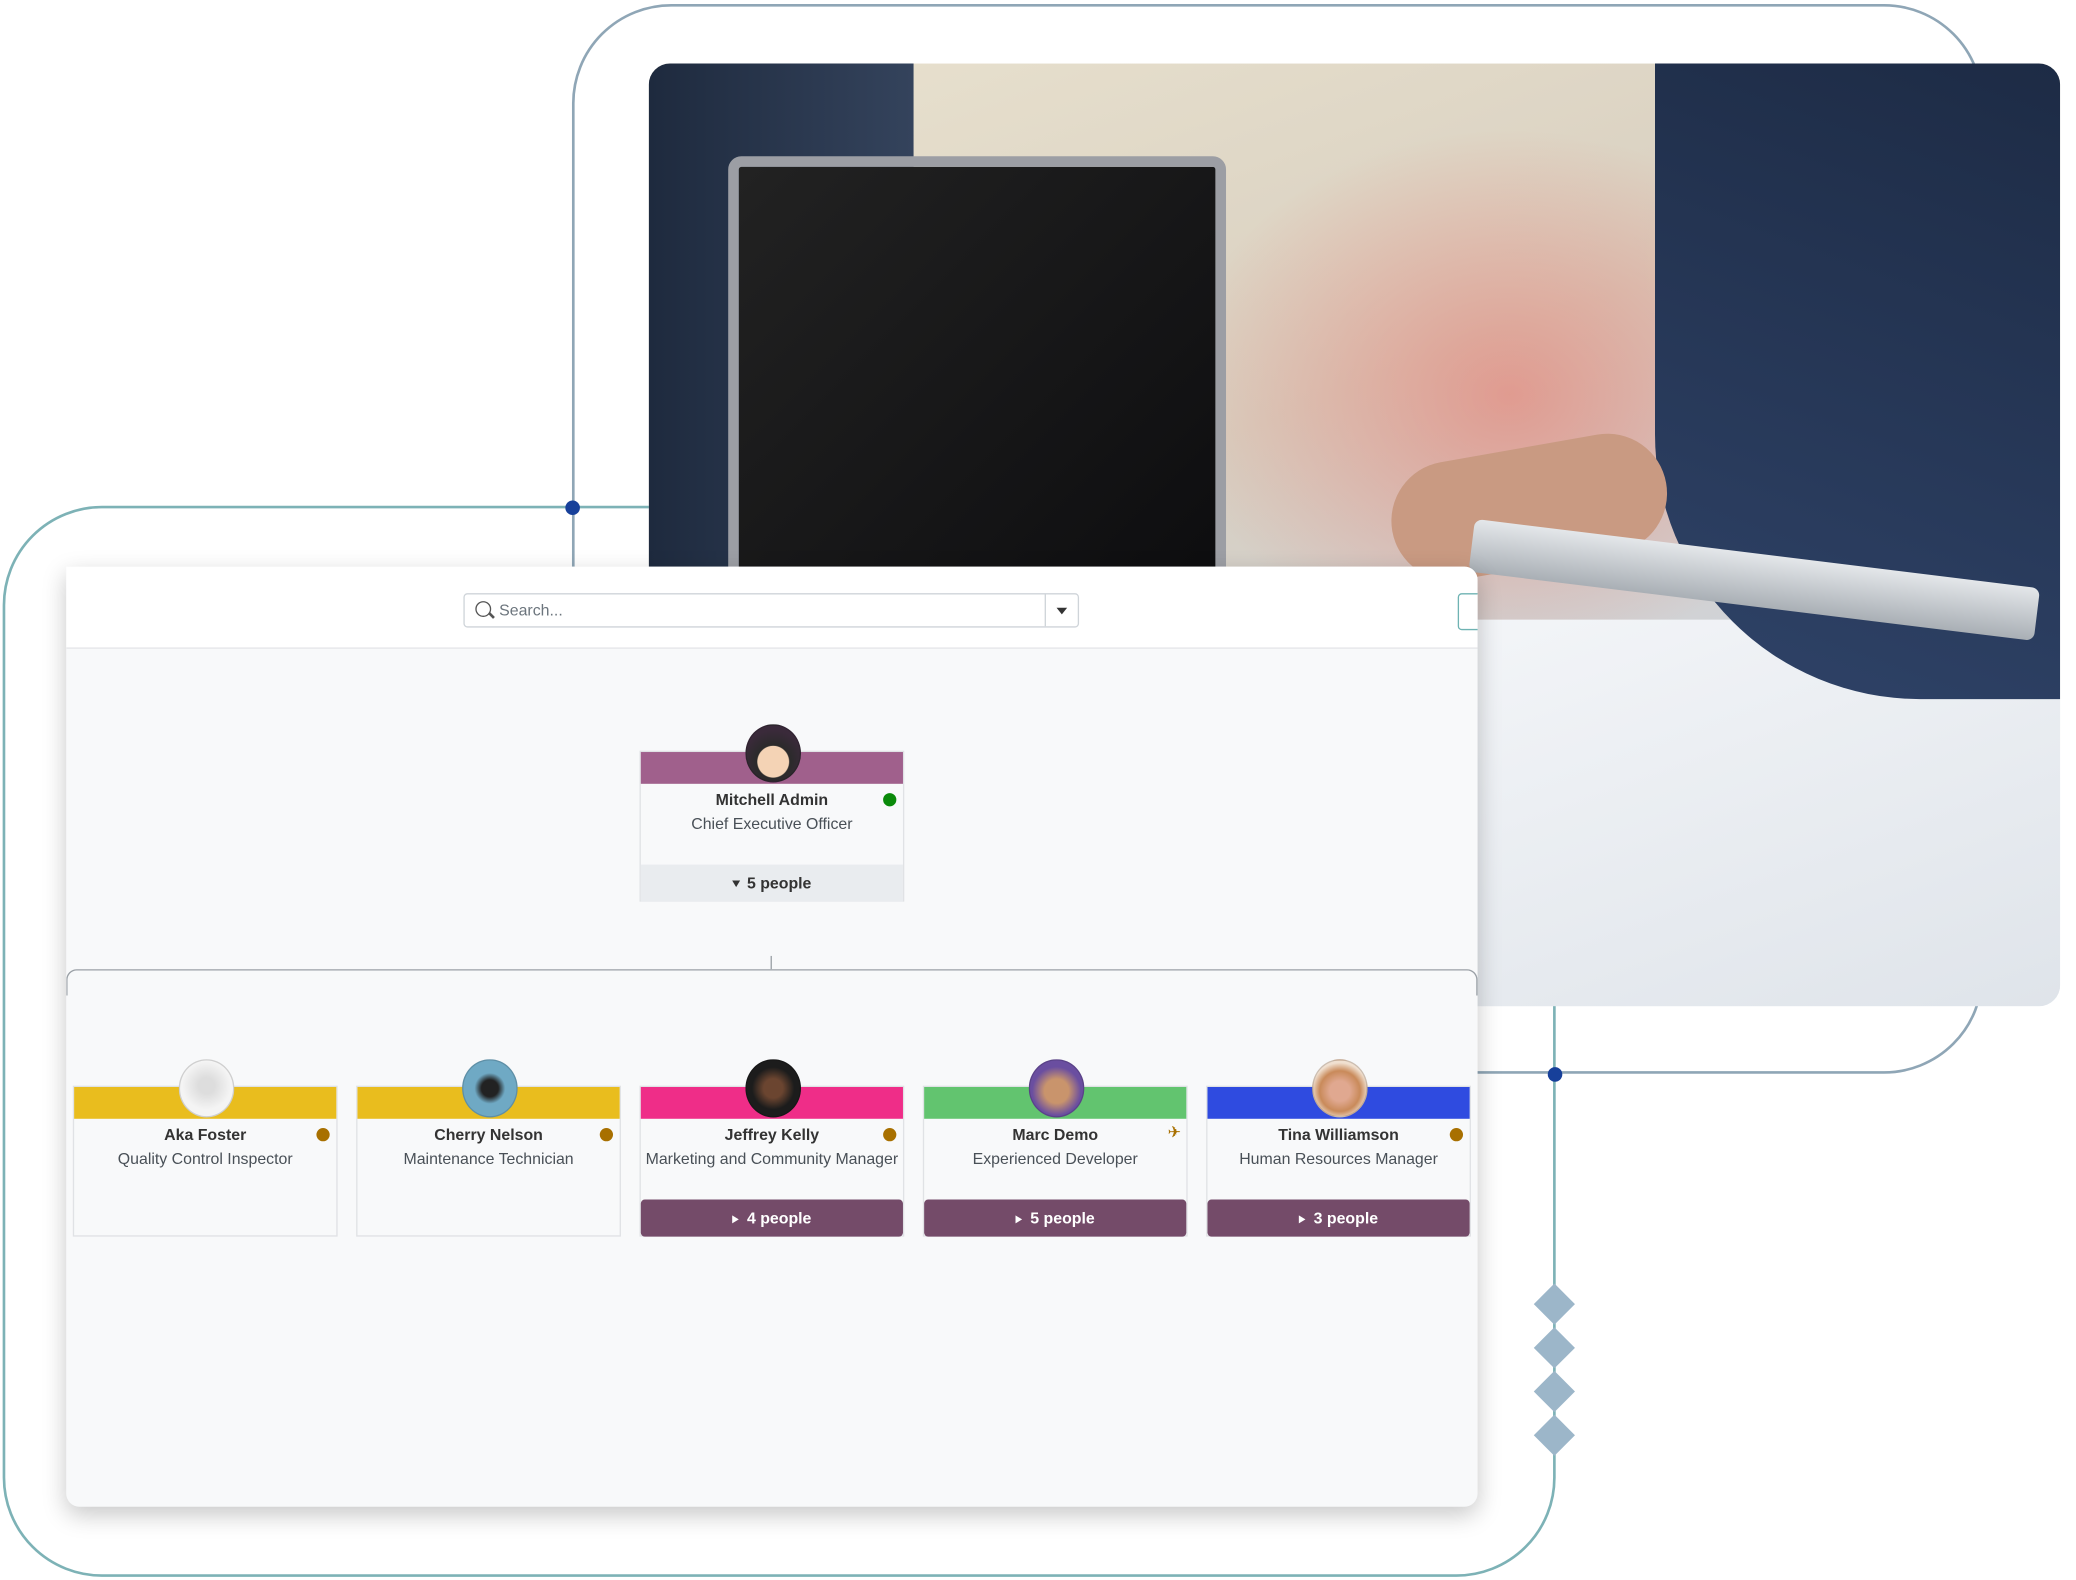 The width and height of the screenshot is (2076, 1580). I want to click on job-title: Maintenance Technician, so click(488, 1158).